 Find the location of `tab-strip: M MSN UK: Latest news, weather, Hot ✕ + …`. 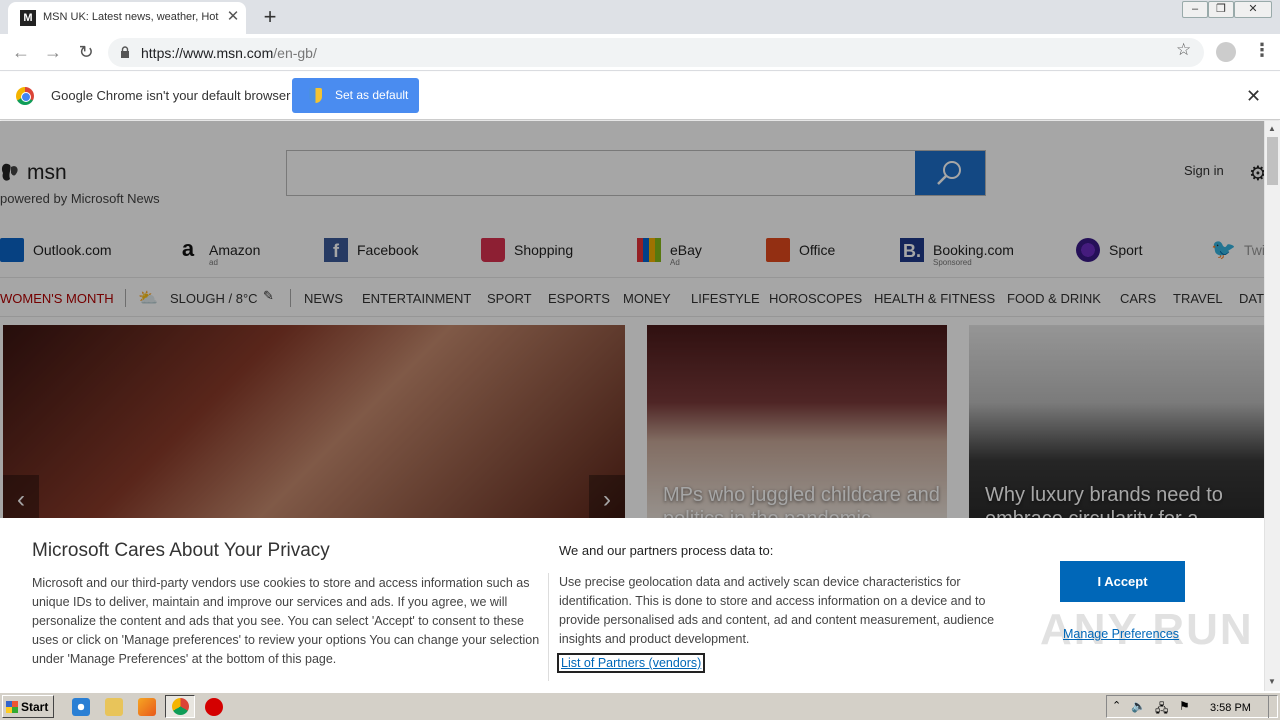

tab-strip: M MSN UK: Latest news, weather, Hot ✕ + … is located at coordinates (640, 17).